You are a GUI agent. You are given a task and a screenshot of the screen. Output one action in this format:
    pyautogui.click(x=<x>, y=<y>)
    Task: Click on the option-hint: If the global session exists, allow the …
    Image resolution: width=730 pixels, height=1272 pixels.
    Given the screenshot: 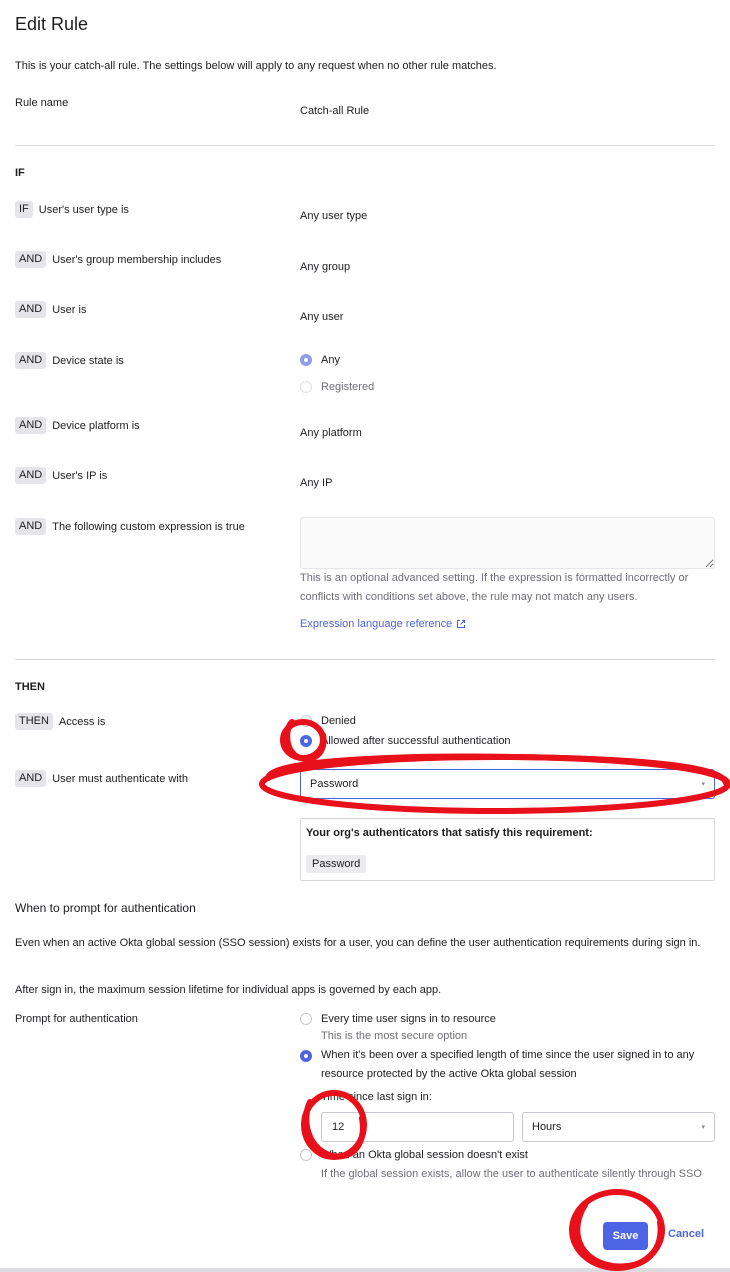 What is the action you would take?
    pyautogui.click(x=511, y=1174)
    